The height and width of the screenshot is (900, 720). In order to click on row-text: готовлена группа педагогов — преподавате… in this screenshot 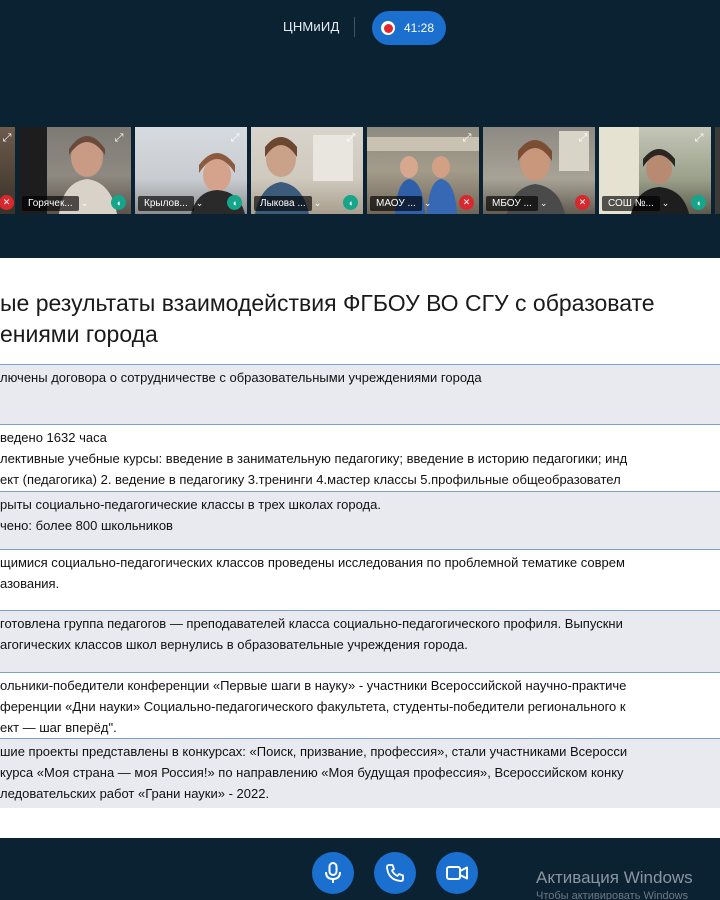, I will do `click(311, 623)`.